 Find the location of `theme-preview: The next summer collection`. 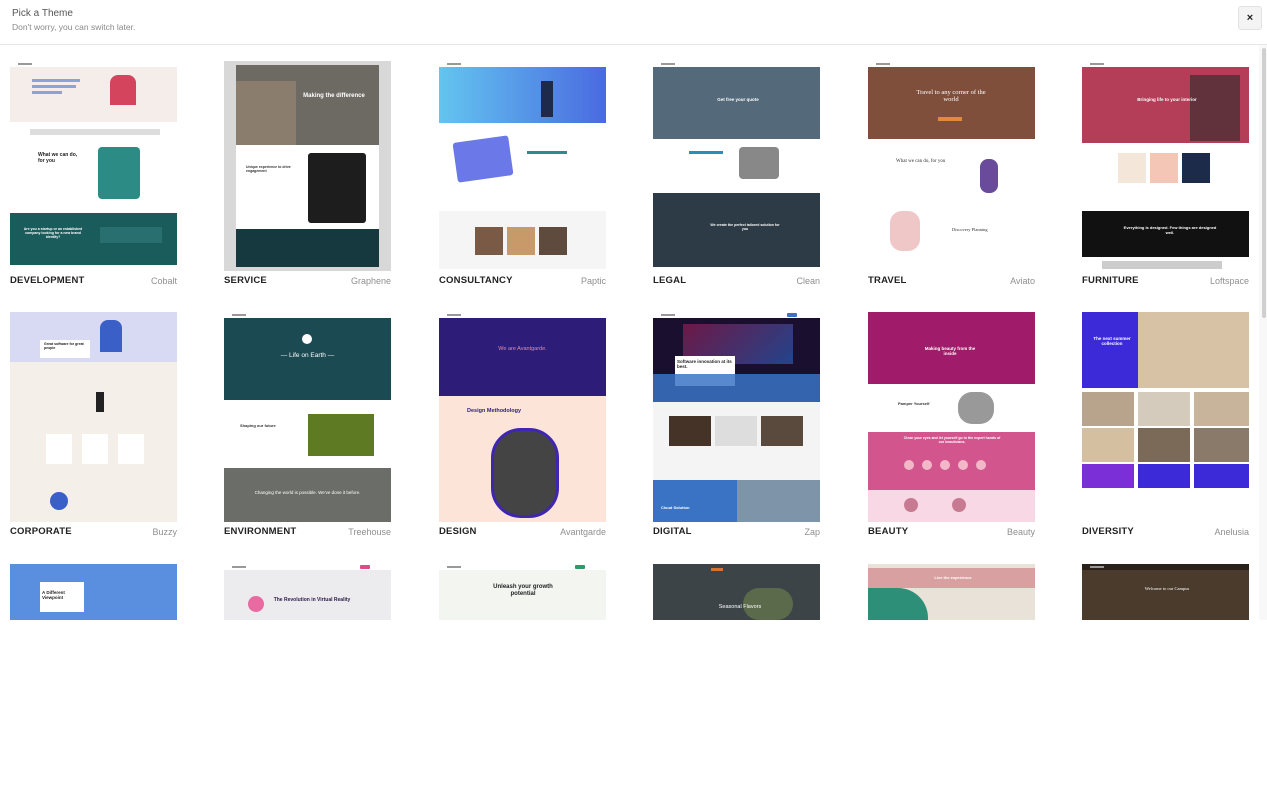

theme-preview: The next summer collection is located at coordinates (1165, 417).